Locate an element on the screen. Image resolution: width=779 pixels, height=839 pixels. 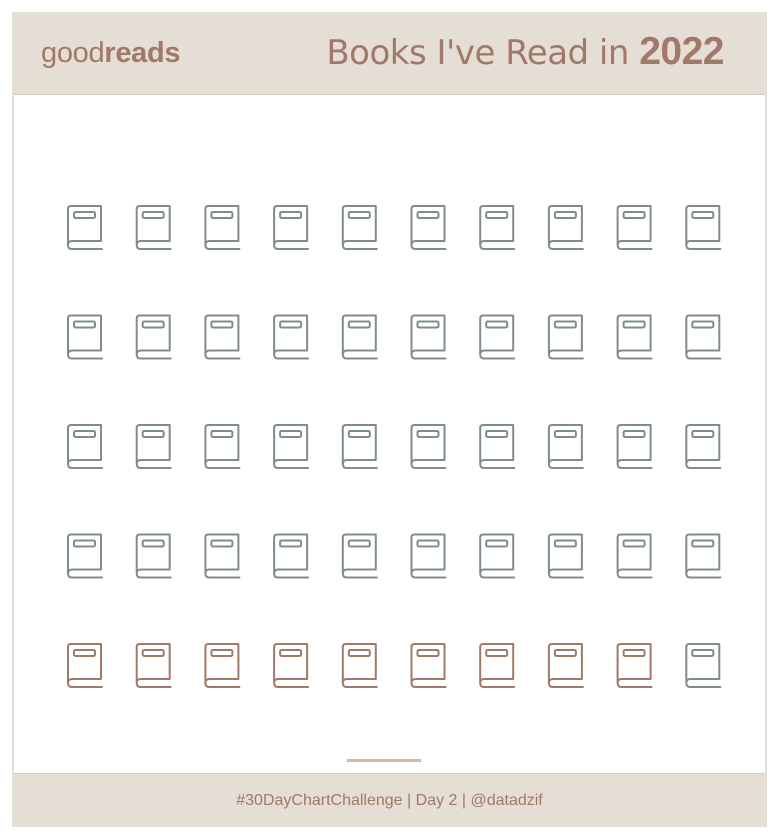
goodreads-logo: goodreads is located at coordinates (111, 53).